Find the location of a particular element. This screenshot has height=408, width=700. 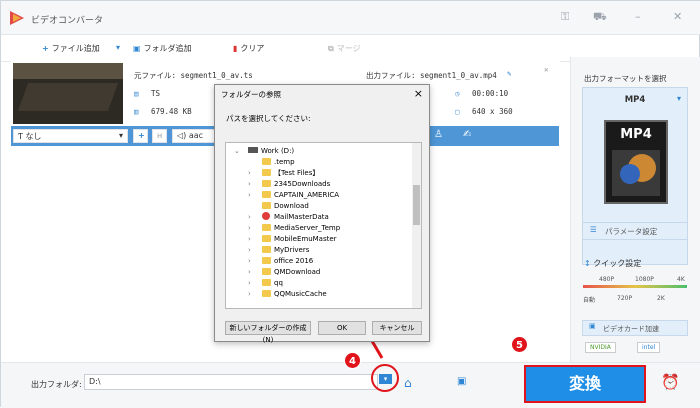

ok-button: OK is located at coordinates (342, 328).